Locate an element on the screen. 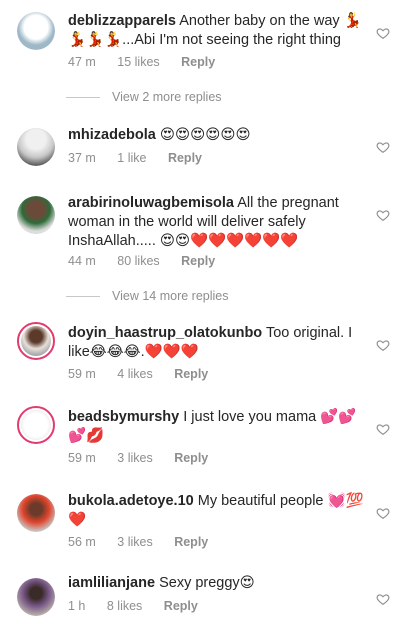 Image resolution: width=412 pixels, height=630 pixels. comment-meta: 37 m 1 like Reply is located at coordinates (144, 158).